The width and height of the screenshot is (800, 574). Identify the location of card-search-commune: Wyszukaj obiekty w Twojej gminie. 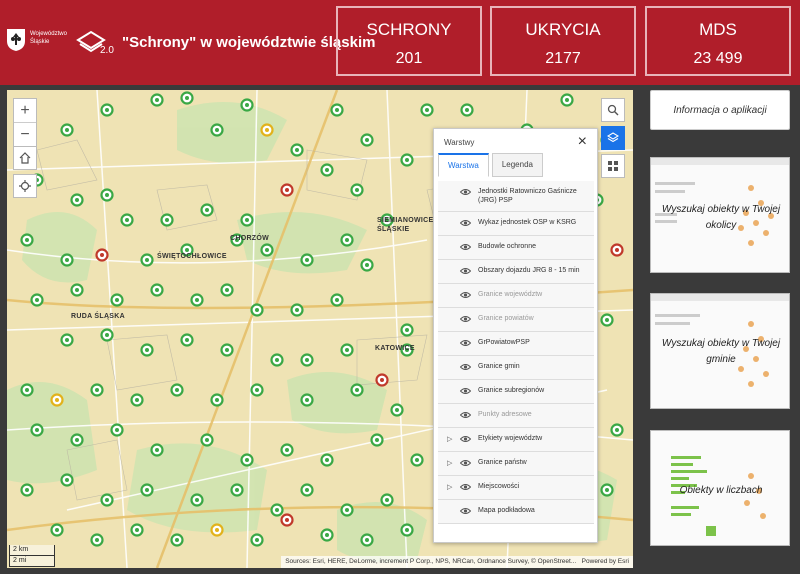
(720, 351).